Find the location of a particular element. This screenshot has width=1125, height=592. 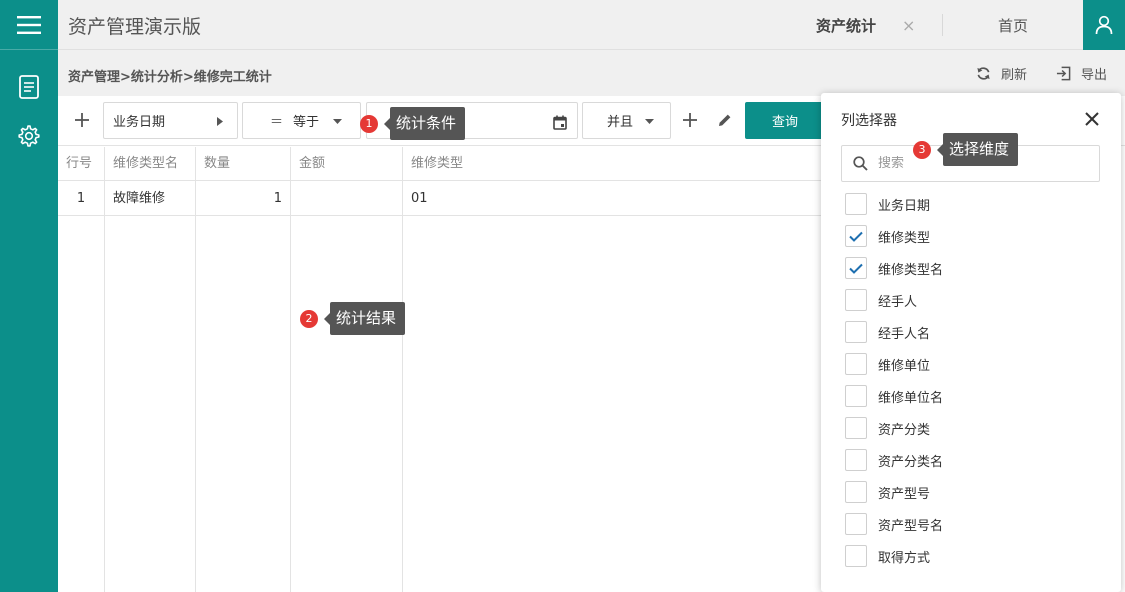

hamburger-menu-icon is located at coordinates (29, 25).